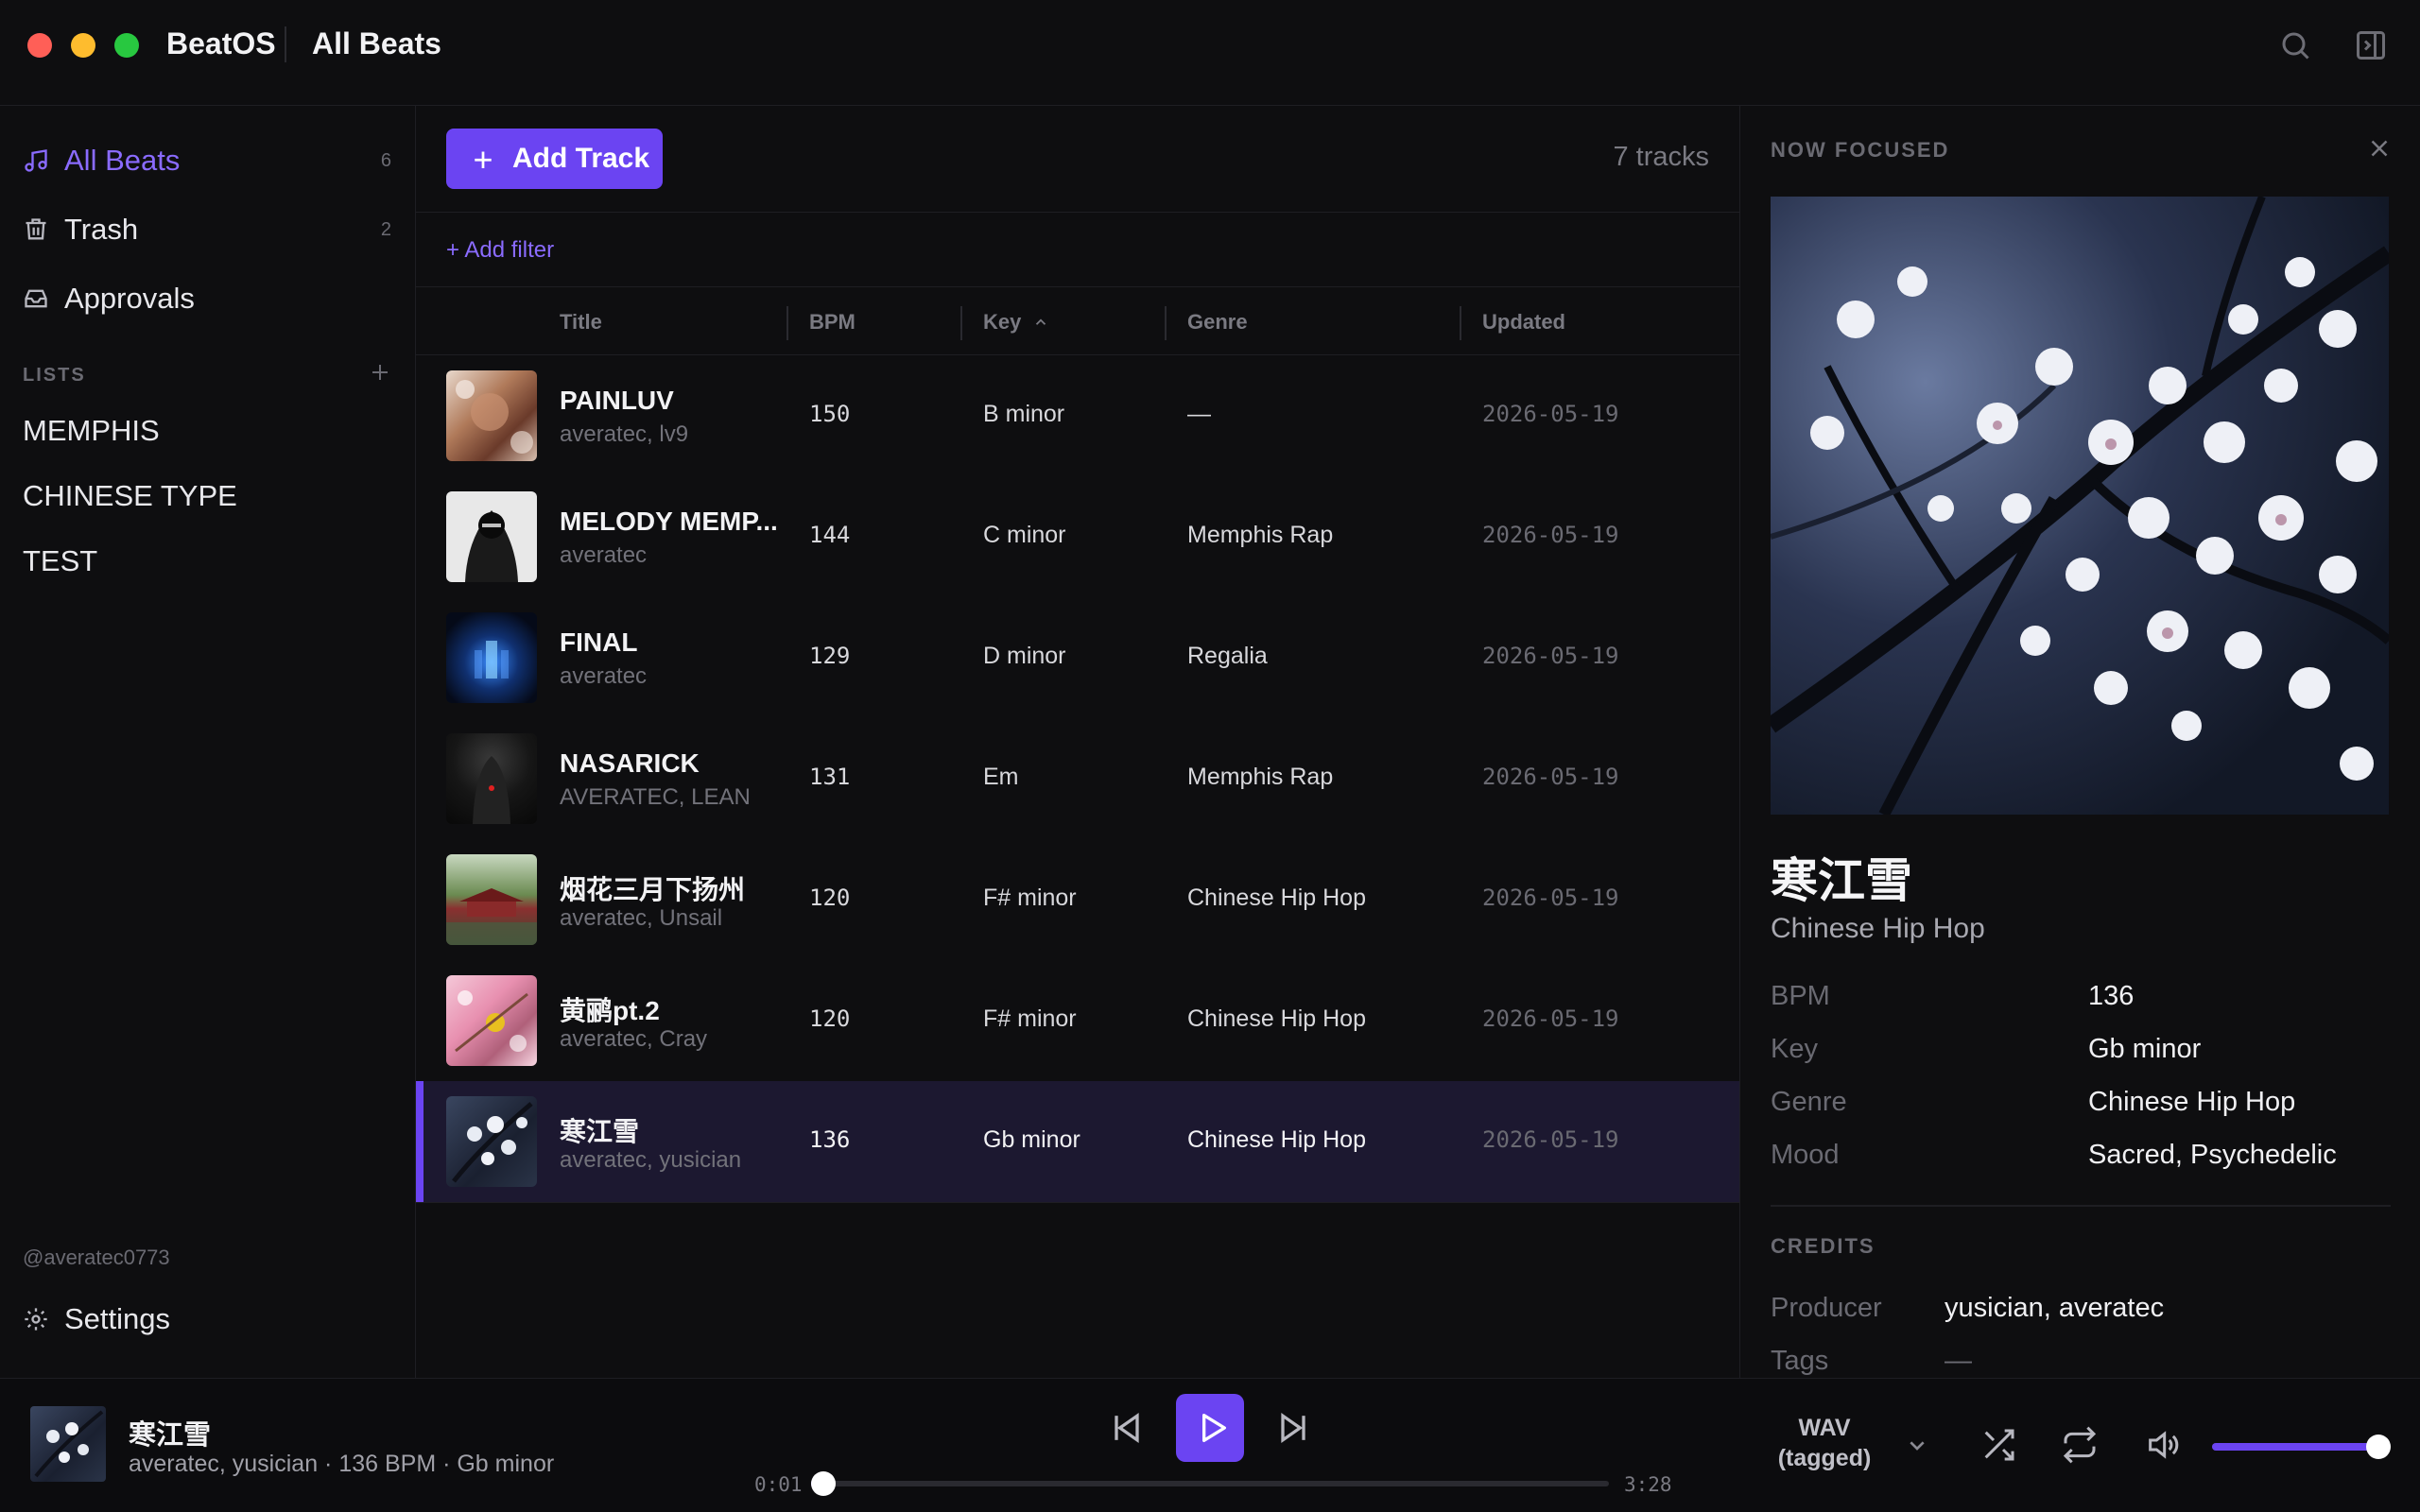  Describe the element at coordinates (221, 43) in the screenshot. I see `app-name: BeatOS` at that location.